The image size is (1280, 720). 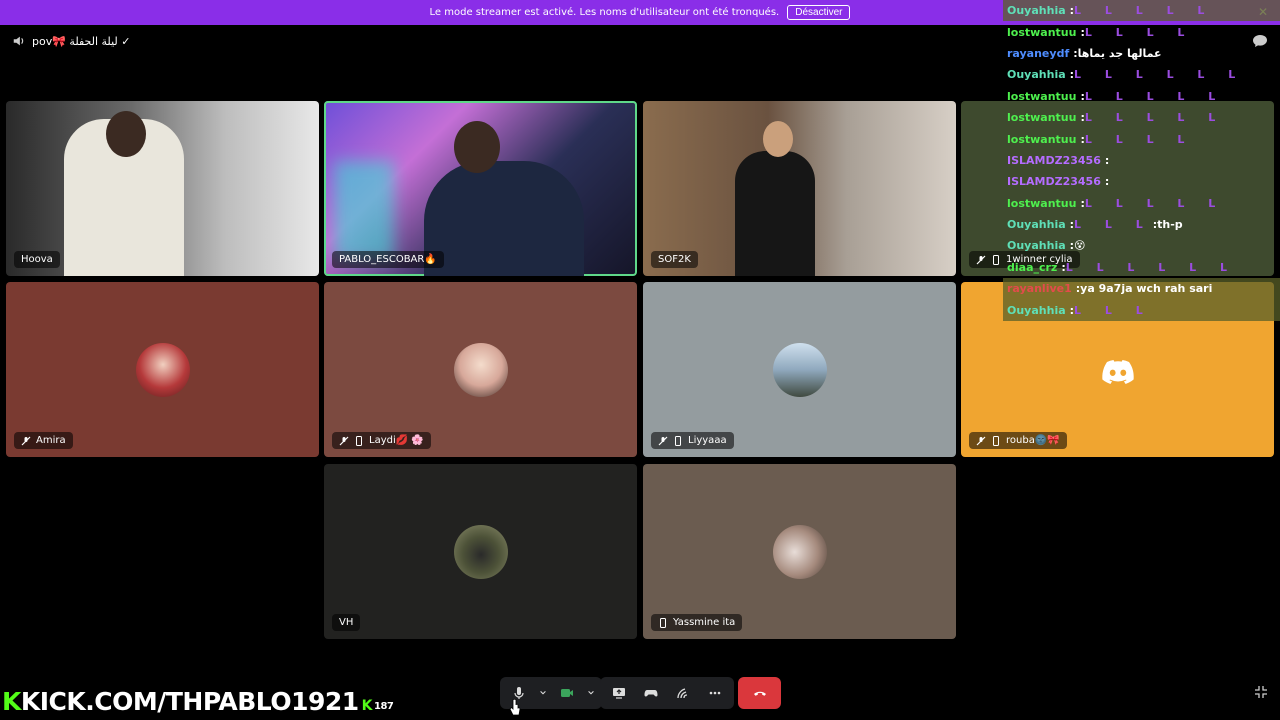 I want to click on camera-button, so click(x=567, y=693).